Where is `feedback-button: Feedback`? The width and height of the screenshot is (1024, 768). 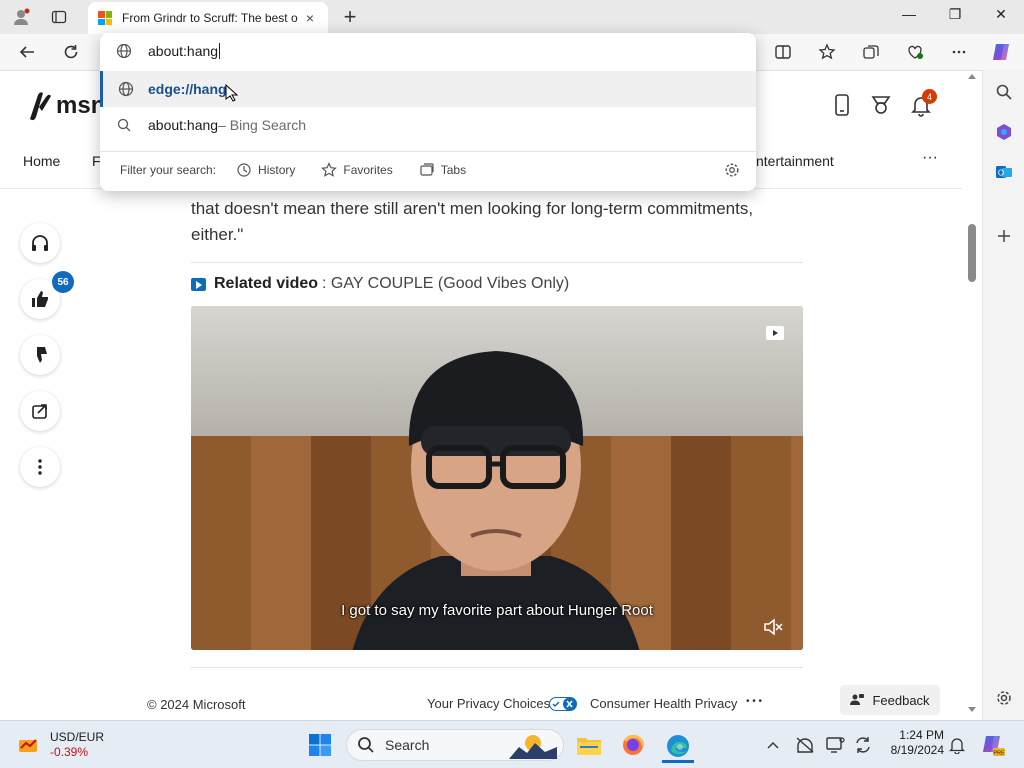
feedback-button: Feedback is located at coordinates (890, 700).